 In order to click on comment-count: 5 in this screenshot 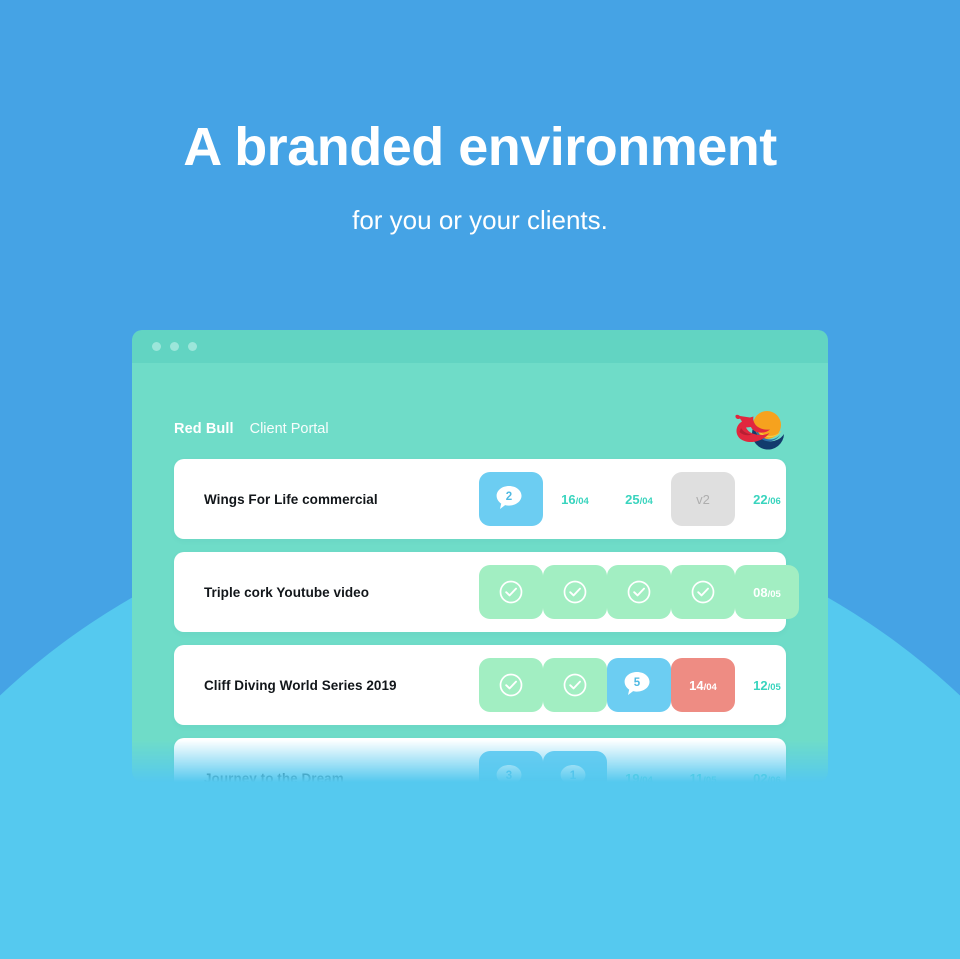, I will do `click(637, 683)`.